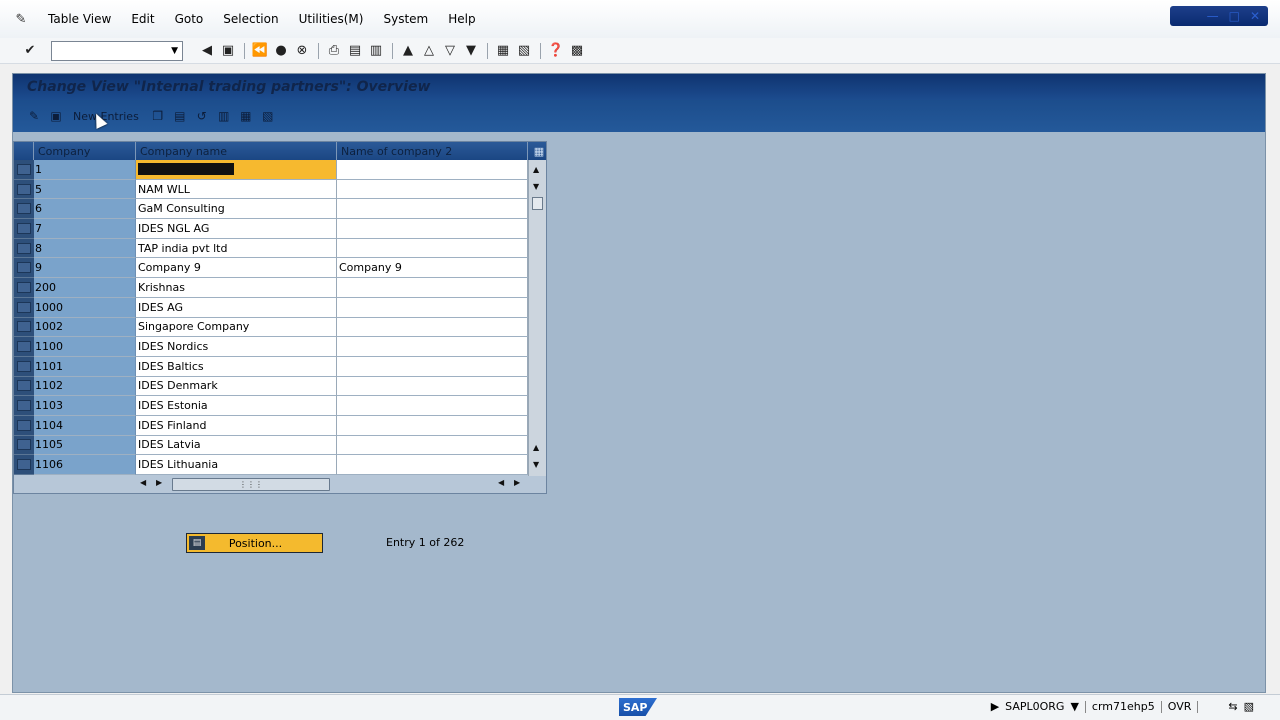  Describe the element at coordinates (536, 169) in the screenshot. I see `scroll-up-icon: ▲` at that location.